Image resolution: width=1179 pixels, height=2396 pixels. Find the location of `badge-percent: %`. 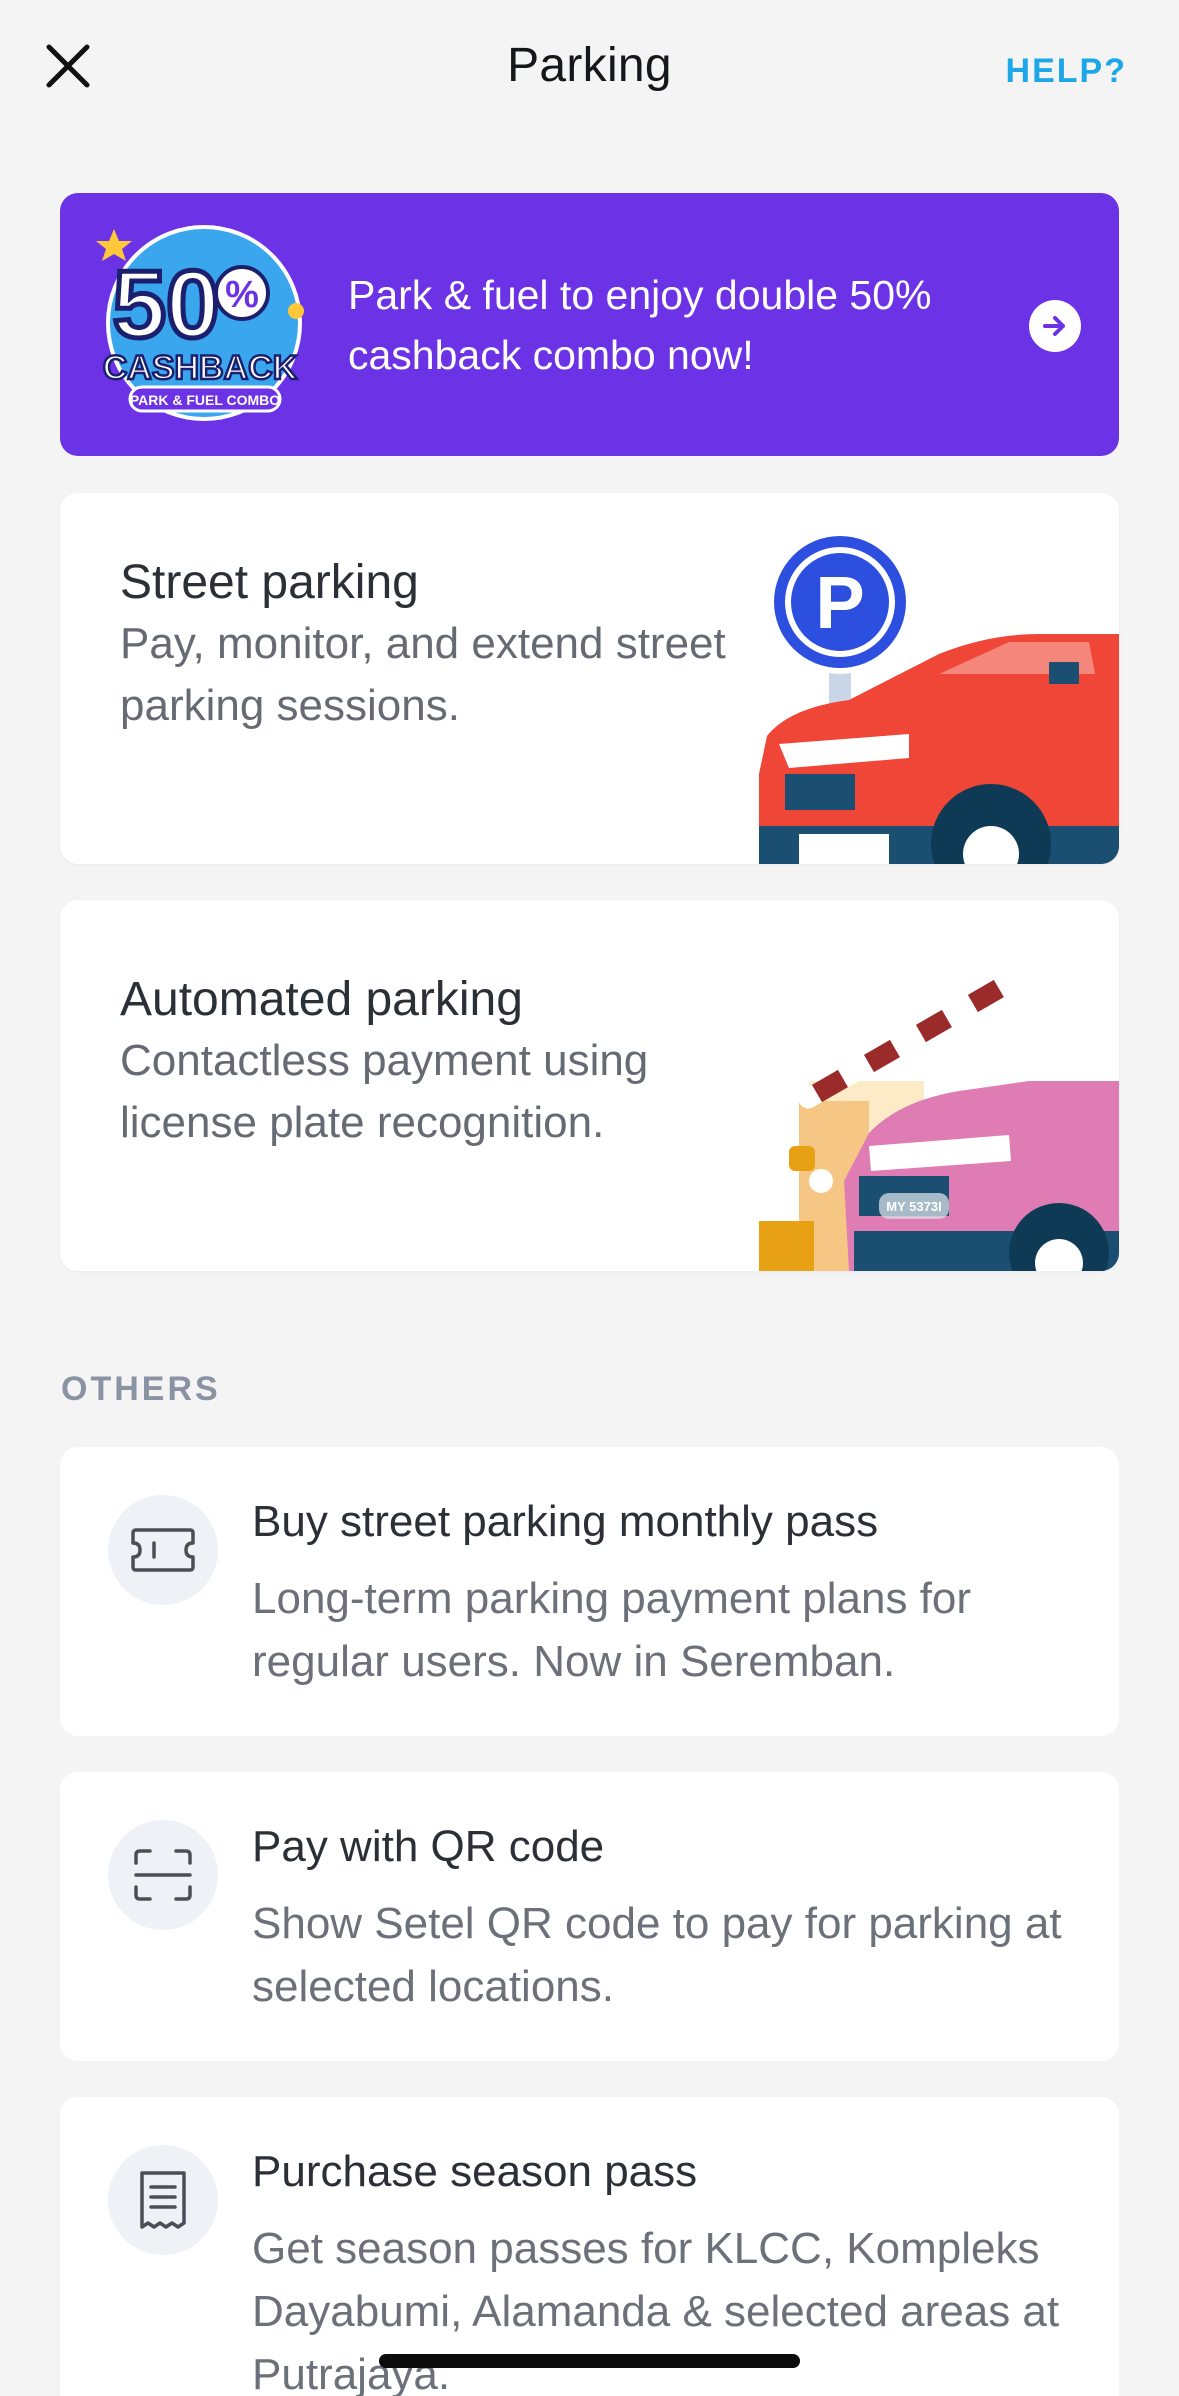

badge-percent: % is located at coordinates (242, 295).